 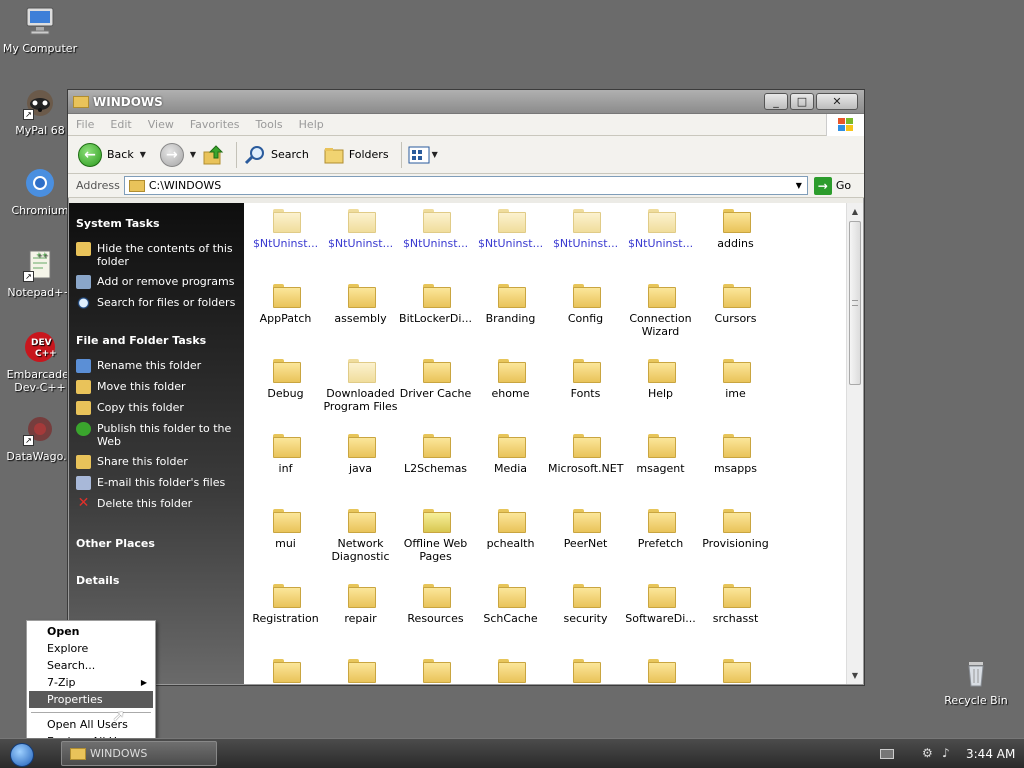 I want to click on folder-item: Debug, so click(x=285, y=379).